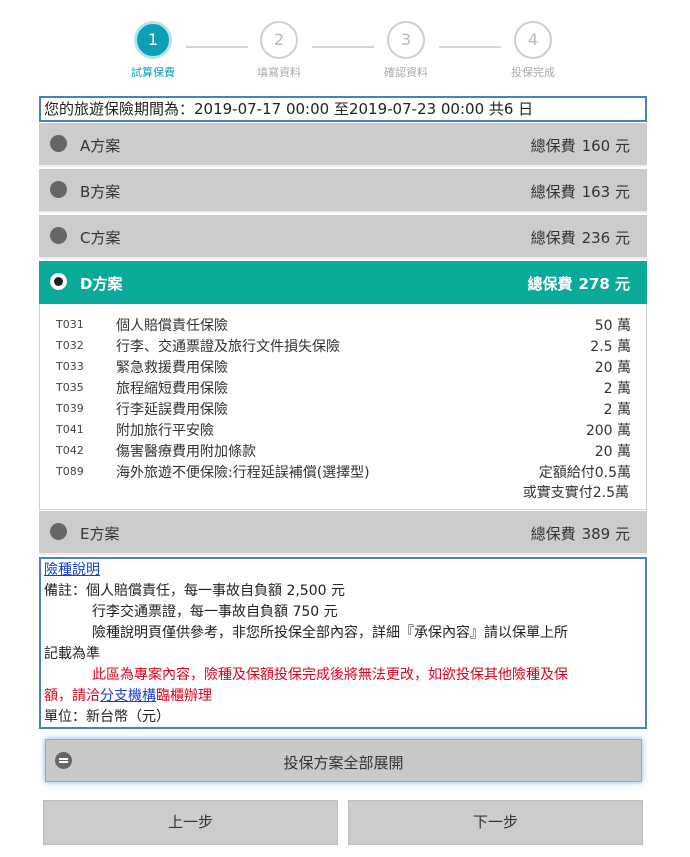  What do you see at coordinates (343, 282) in the screenshot?
I see `plan-d-row: D方案 總保費 278 元` at bounding box center [343, 282].